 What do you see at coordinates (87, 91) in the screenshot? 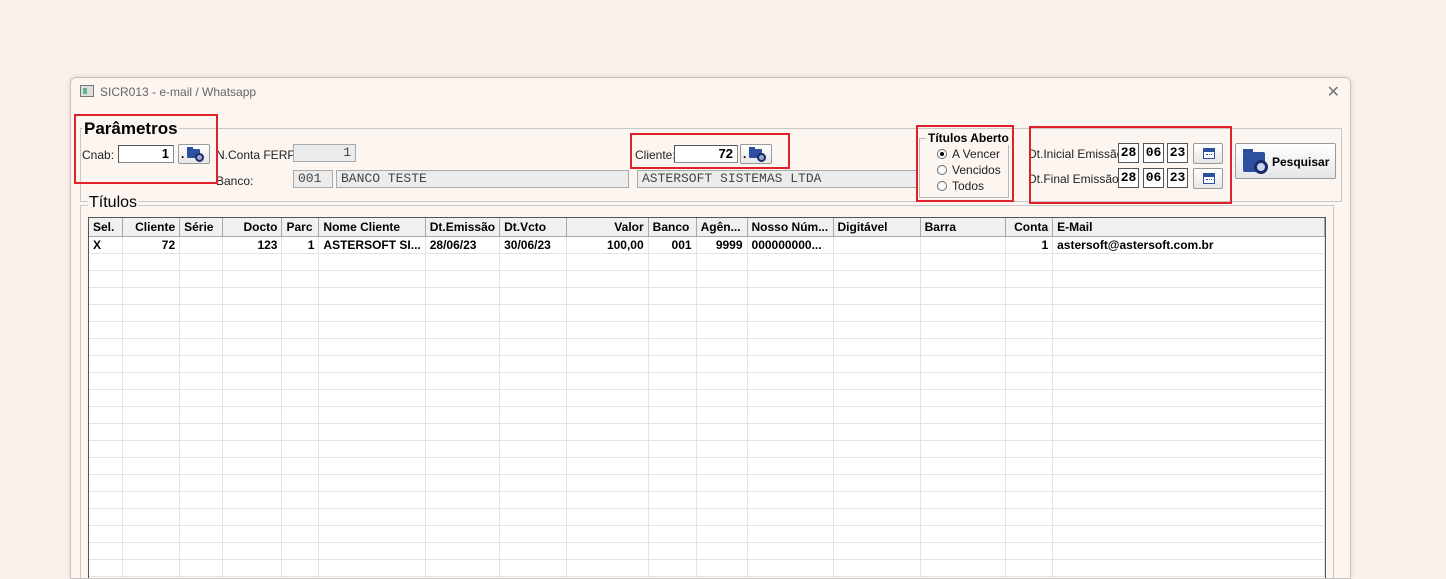
I see `app-window-icon` at bounding box center [87, 91].